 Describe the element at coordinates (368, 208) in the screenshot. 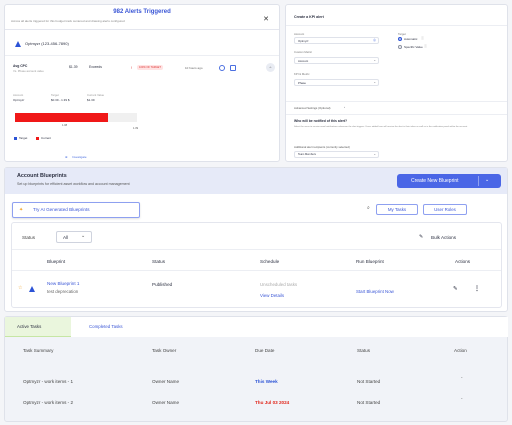

I see `search-icon: ⌕` at that location.